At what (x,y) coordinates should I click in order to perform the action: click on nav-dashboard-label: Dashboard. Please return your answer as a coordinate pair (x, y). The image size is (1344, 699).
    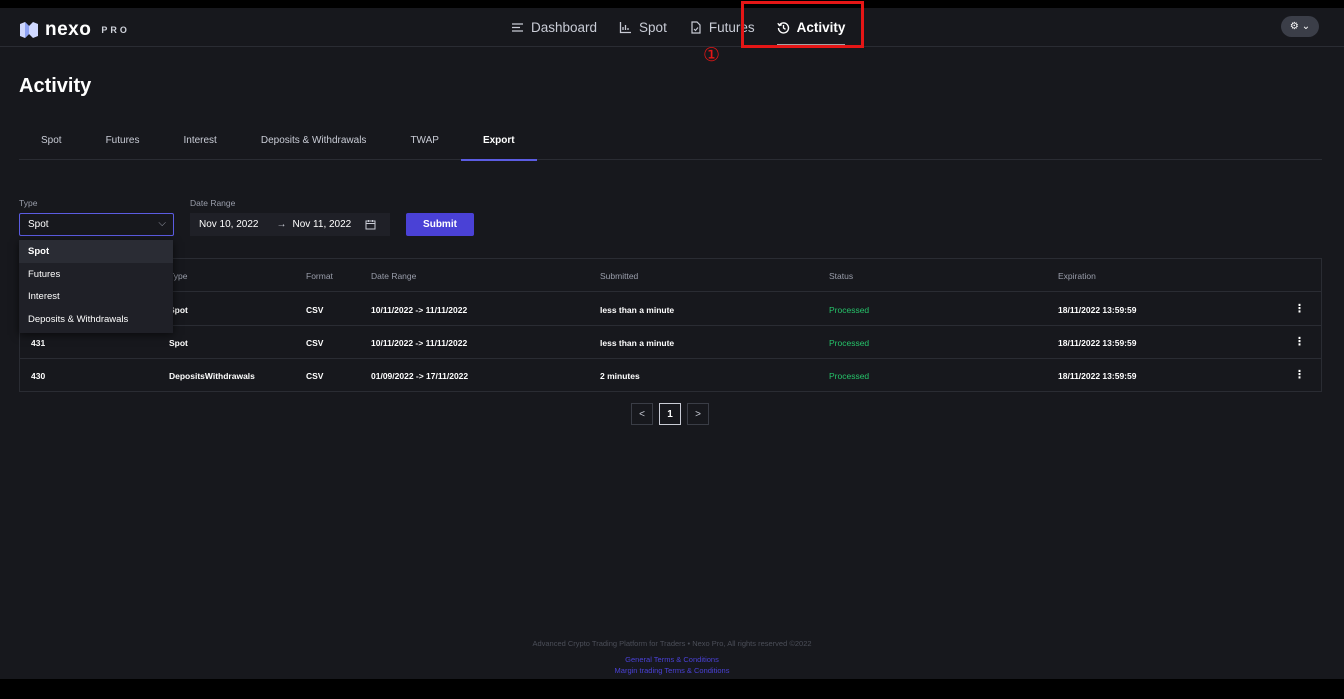
    Looking at the image, I should click on (564, 27).